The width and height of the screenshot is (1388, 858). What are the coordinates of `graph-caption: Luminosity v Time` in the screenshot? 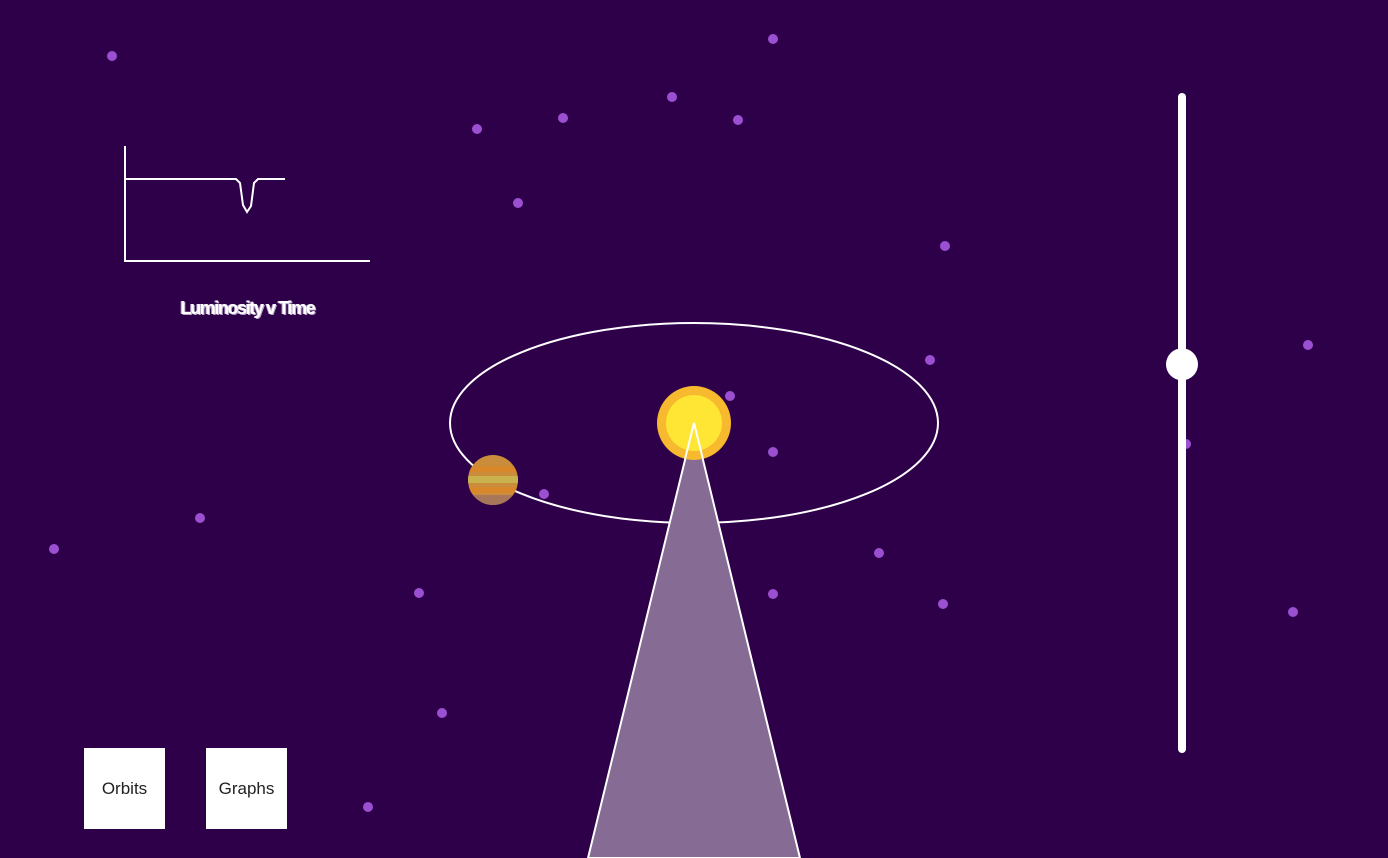 It's located at (248, 308).